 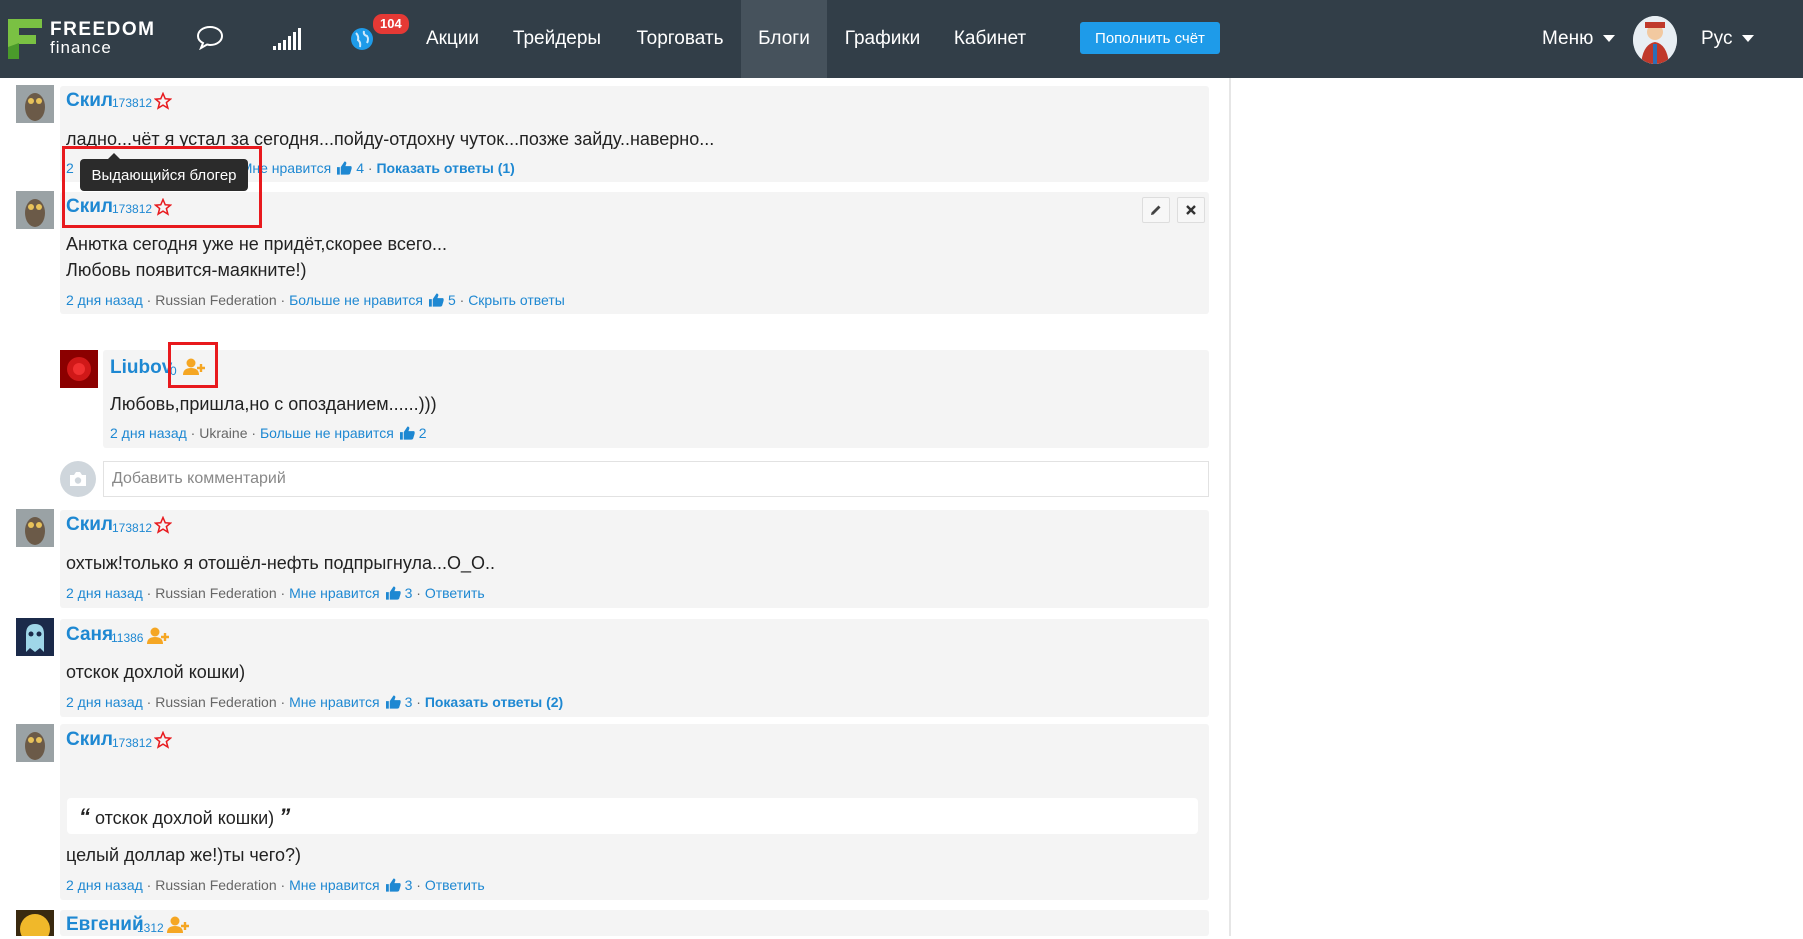 What do you see at coordinates (81, 47) in the screenshot?
I see `logo-line2: finance` at bounding box center [81, 47].